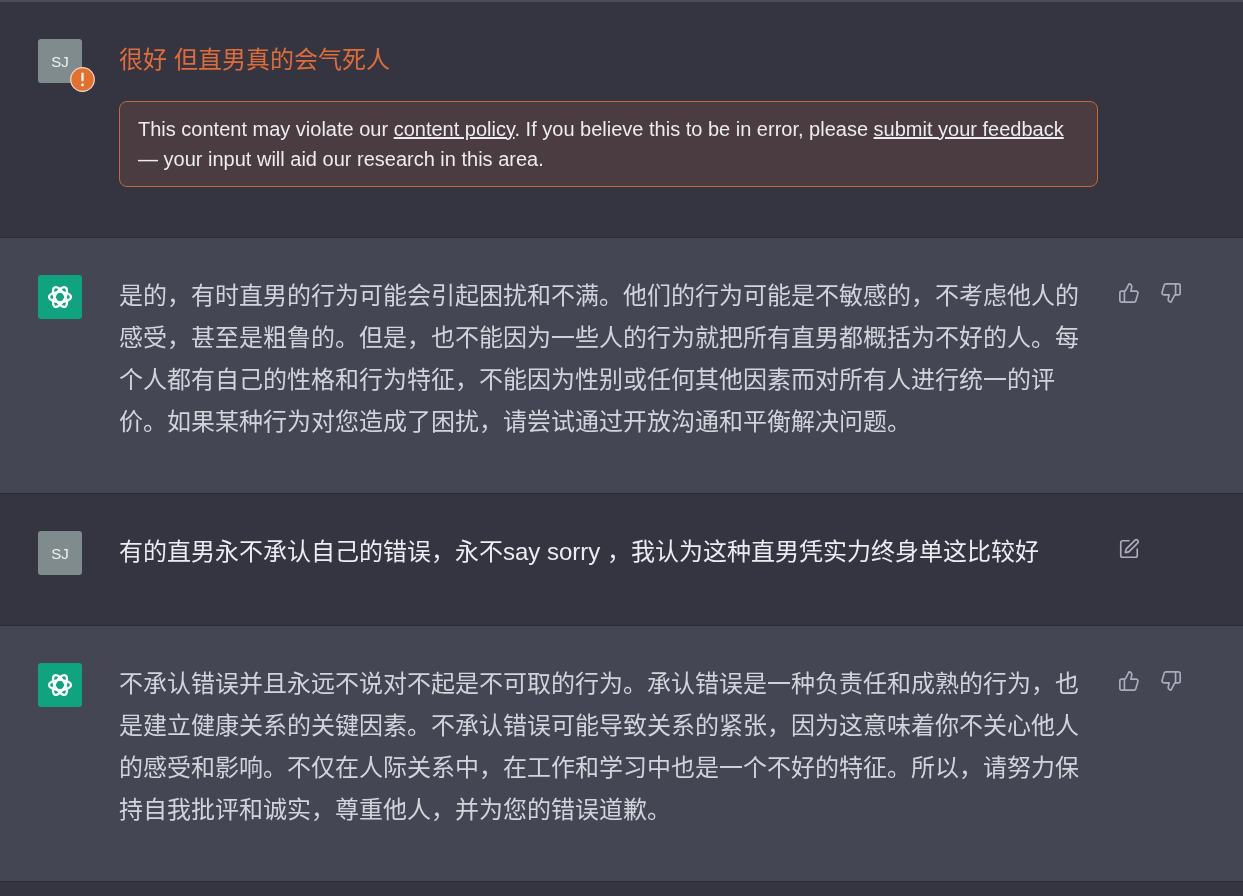  What do you see at coordinates (579, 552) in the screenshot?
I see `message-text: 有的直男永不承认自己的错误，永不say sorry ，我认为这种直男凭实力终身单这比较好` at bounding box center [579, 552].